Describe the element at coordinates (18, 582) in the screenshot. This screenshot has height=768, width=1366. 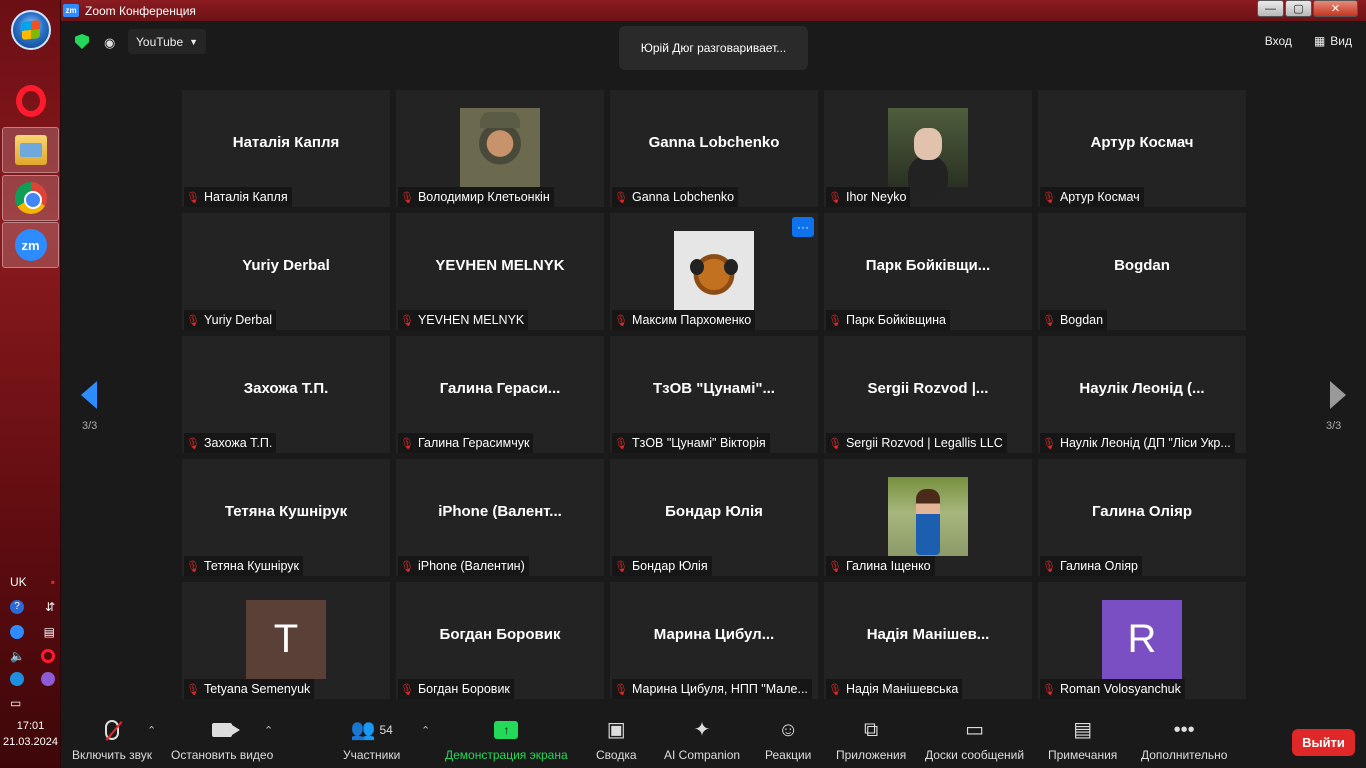
I see `language-indicator: UK` at that location.